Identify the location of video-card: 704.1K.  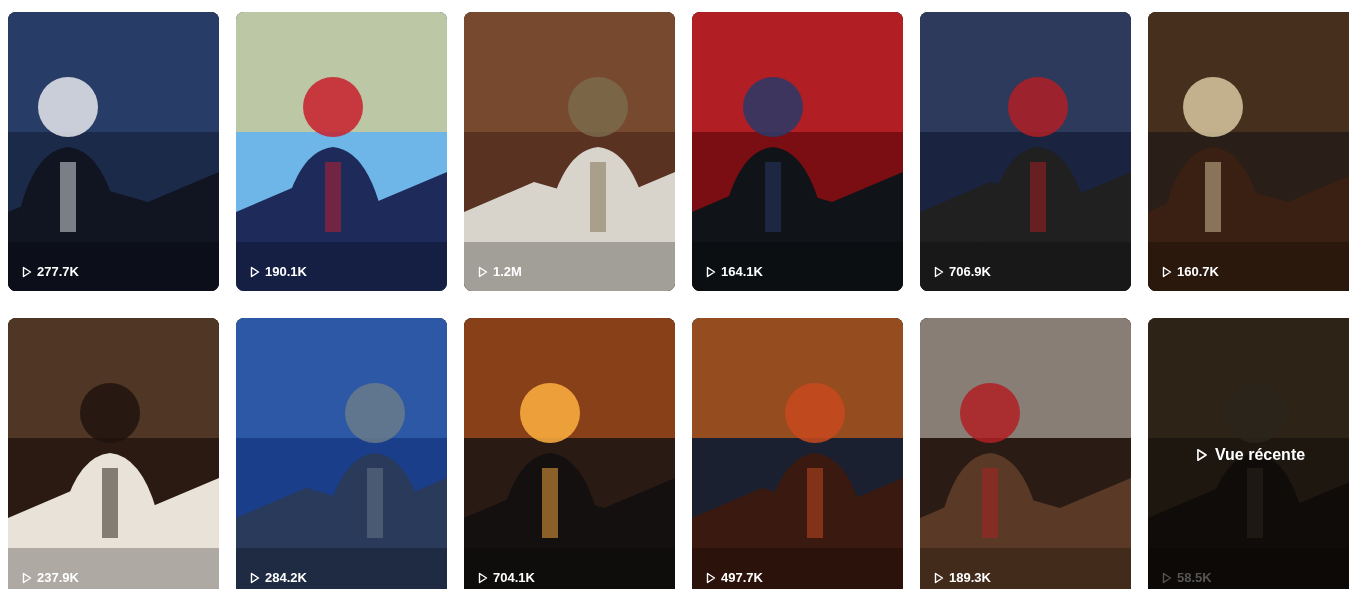
(569, 453).